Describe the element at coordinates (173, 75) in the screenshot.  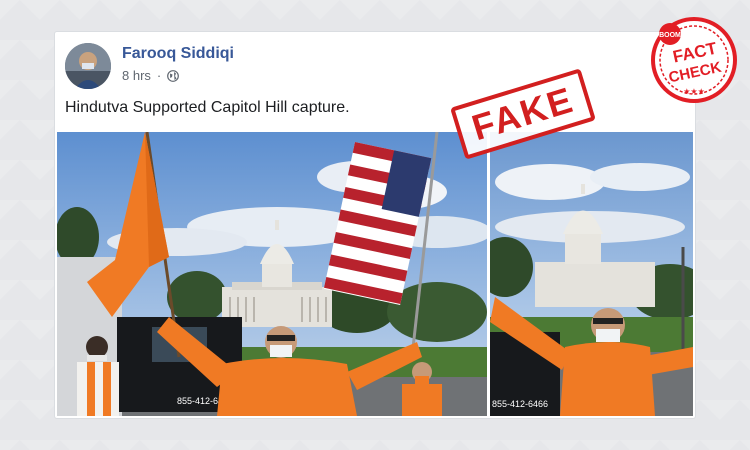
I see `globe-icon` at that location.